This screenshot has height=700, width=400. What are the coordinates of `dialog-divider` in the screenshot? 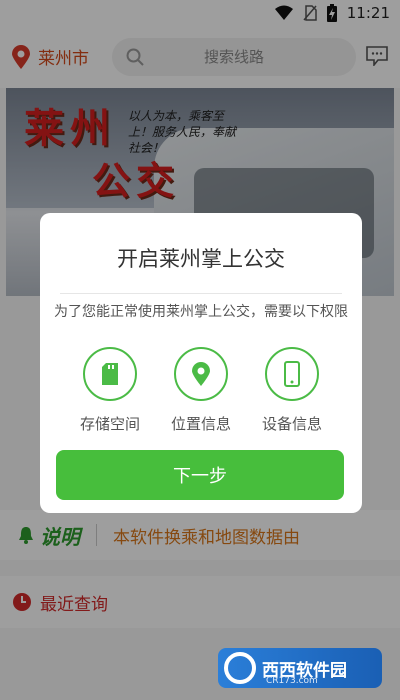 It's located at (201, 293).